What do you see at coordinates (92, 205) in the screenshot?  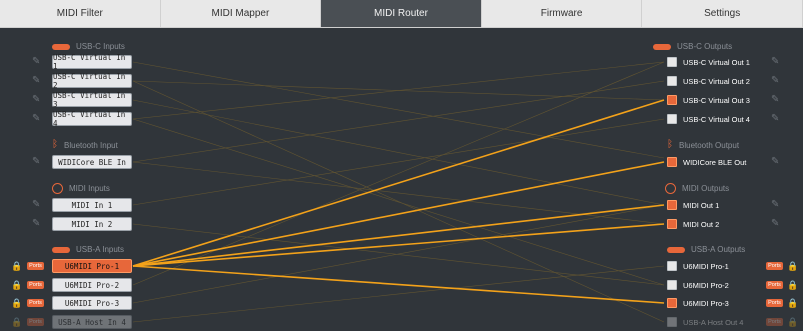 I see `input-midi-1: MIDI In 1` at bounding box center [92, 205].